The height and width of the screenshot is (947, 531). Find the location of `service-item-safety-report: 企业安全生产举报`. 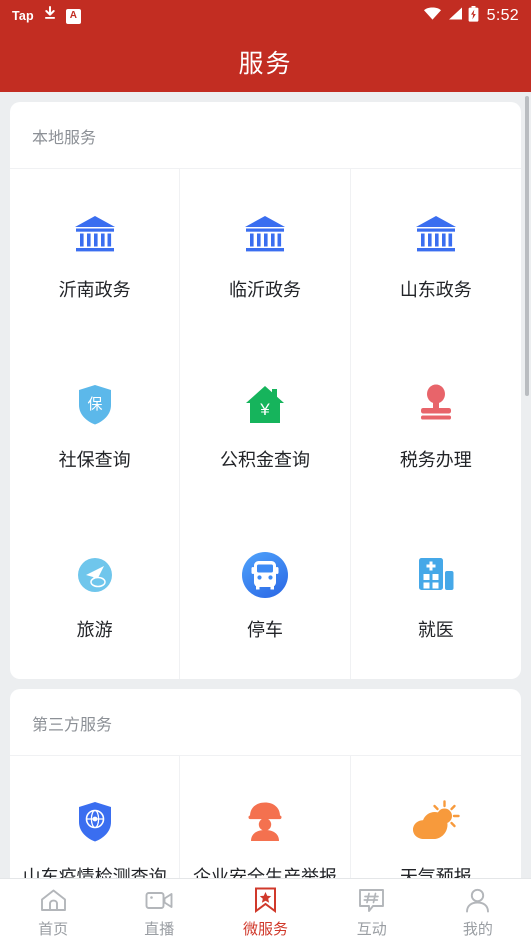

service-item-safety-report: 企业安全生产举报 is located at coordinates (265, 817).